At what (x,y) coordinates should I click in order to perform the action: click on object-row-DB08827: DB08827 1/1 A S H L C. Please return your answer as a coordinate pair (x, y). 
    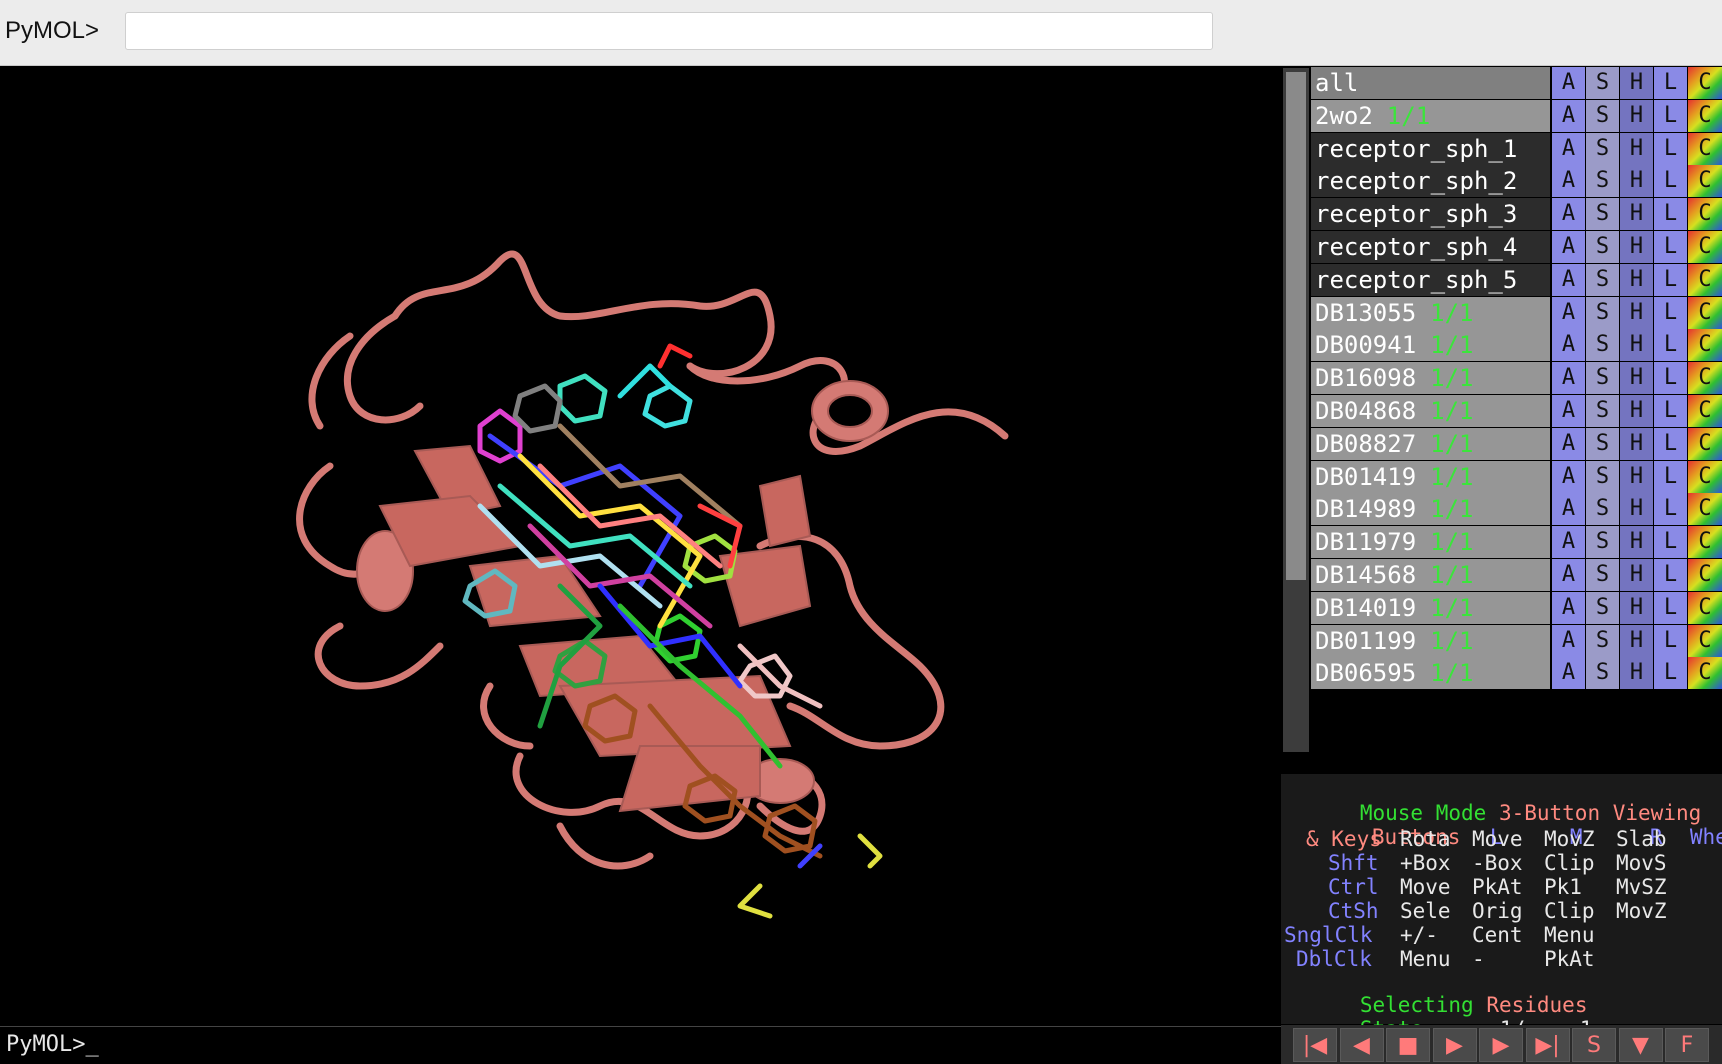
    Looking at the image, I should click on (1516, 444).